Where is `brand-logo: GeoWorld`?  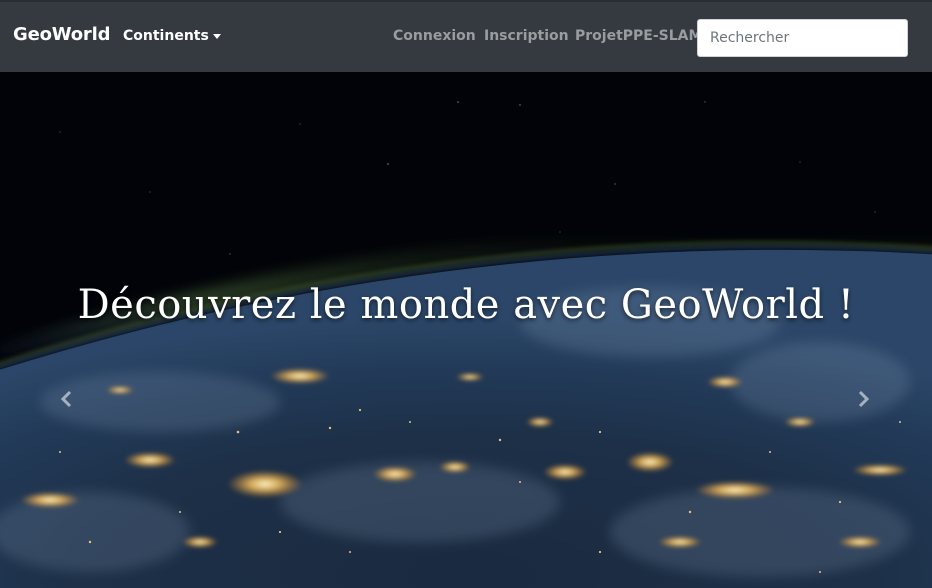 brand-logo: GeoWorld is located at coordinates (61, 34).